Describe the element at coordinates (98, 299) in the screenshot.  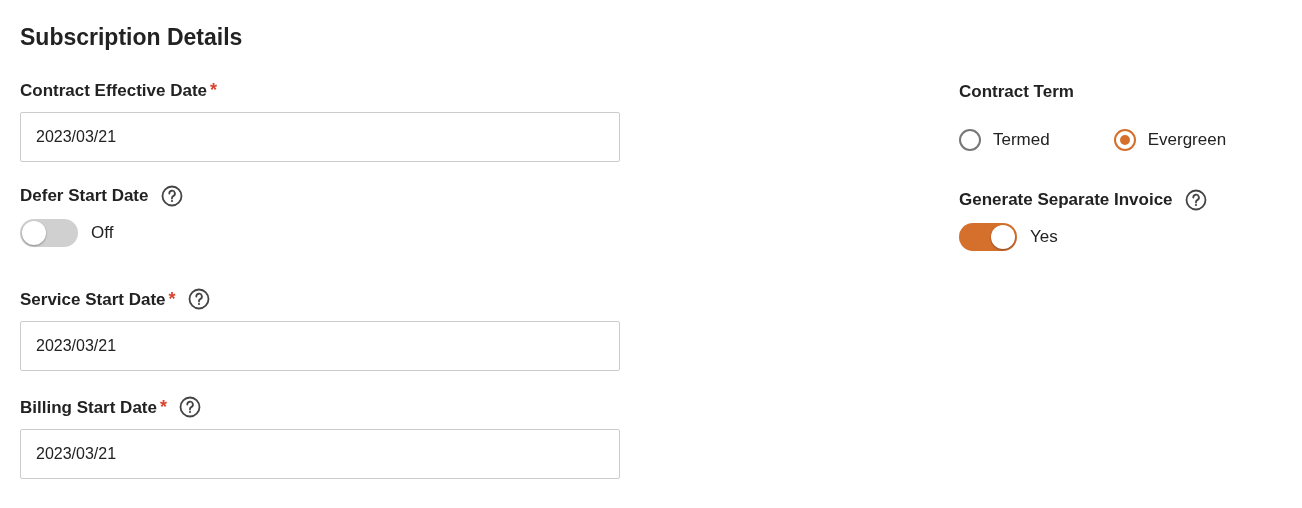
I see `field-label: Service Start Date *` at that location.